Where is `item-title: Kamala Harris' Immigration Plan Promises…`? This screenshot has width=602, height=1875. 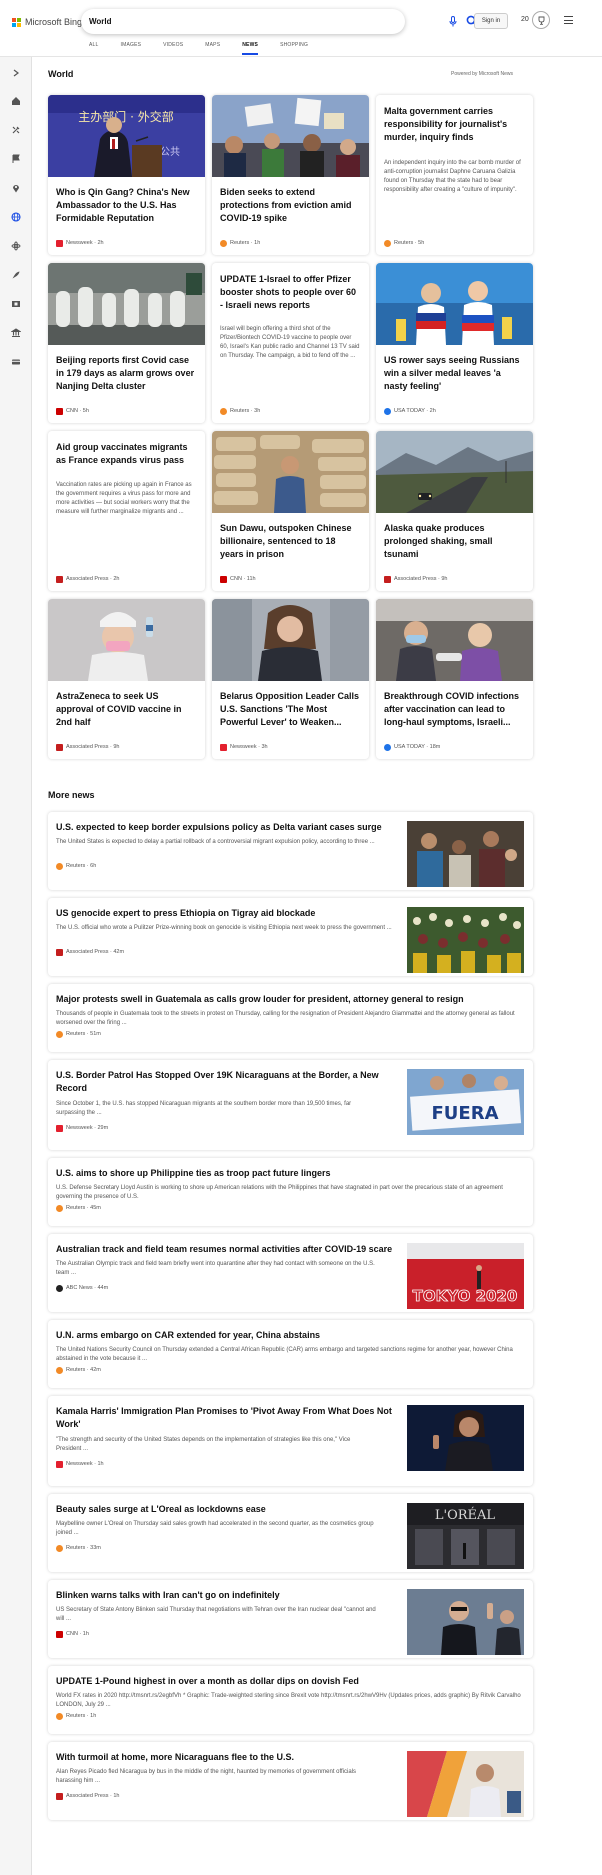 item-title: Kamala Harris' Immigration Plan Promises… is located at coordinates (226, 1418).